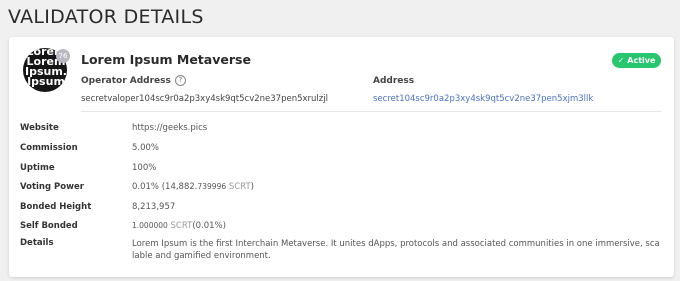 The image size is (680, 281). I want to click on operator-address-label: Operator Address?, so click(133, 80).